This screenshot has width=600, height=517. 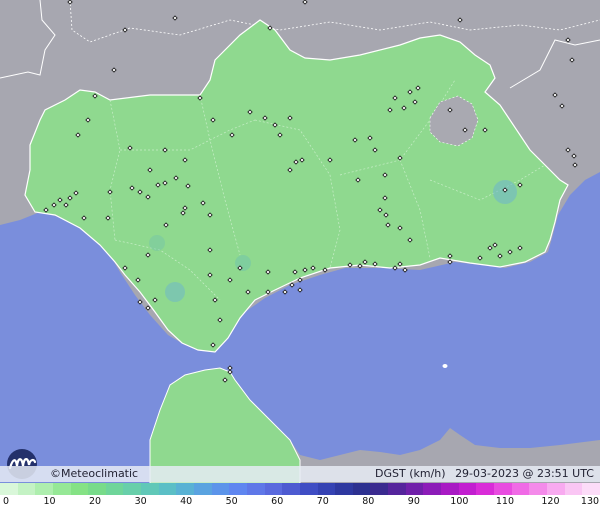 What do you see at coordinates (94, 473) in the screenshot?
I see `brand-label: ©Meteoclimatic` at bounding box center [94, 473].